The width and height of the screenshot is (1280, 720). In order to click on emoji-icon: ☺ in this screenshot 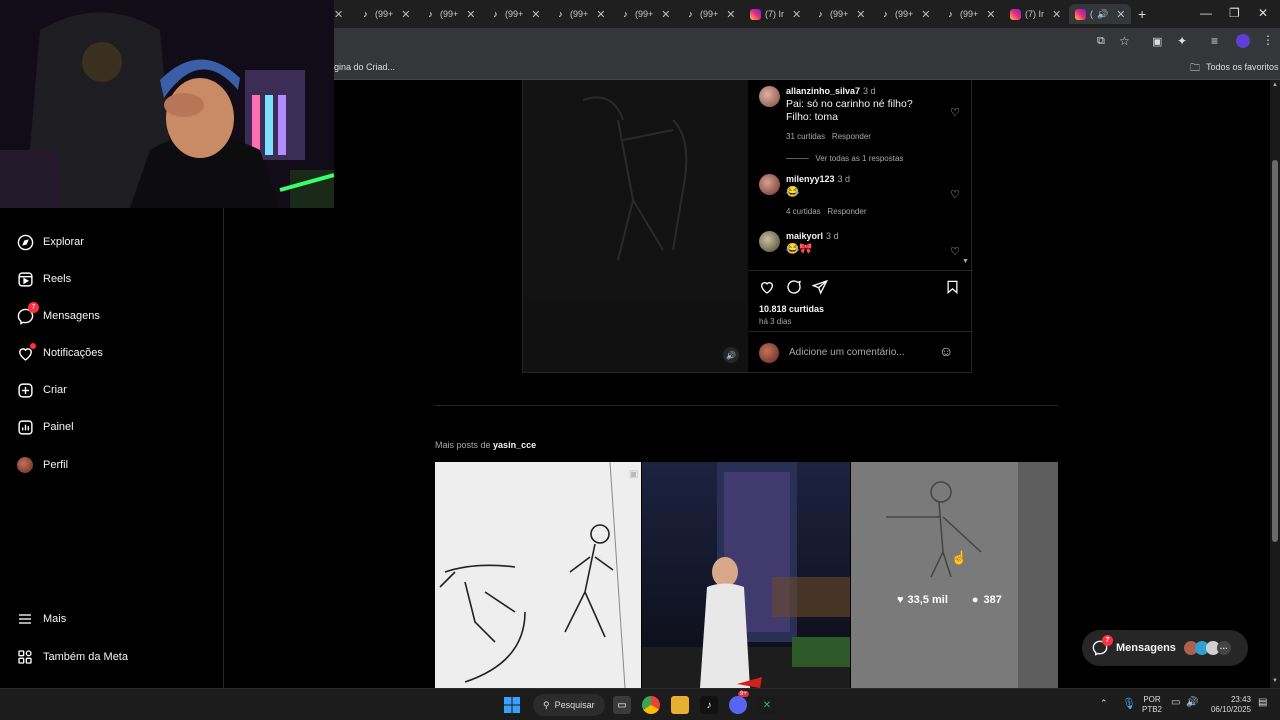, I will do `click(946, 351)`.